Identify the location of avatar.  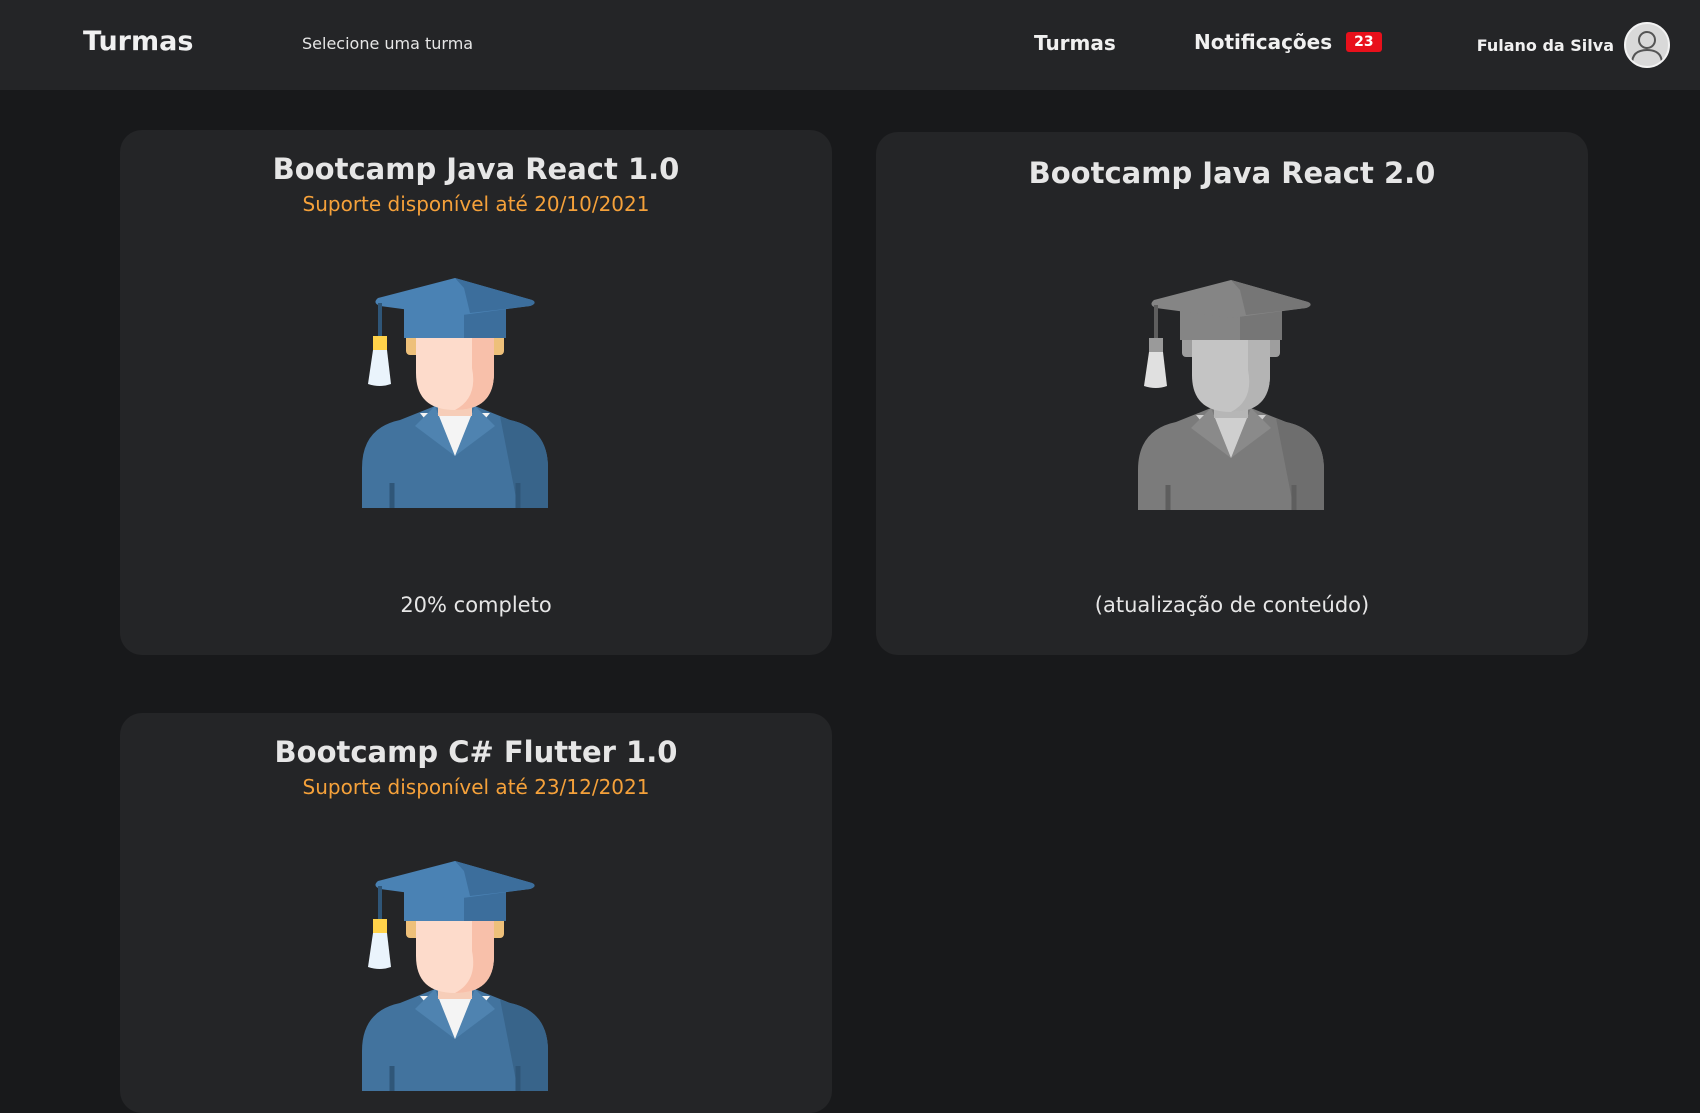
(1647, 45).